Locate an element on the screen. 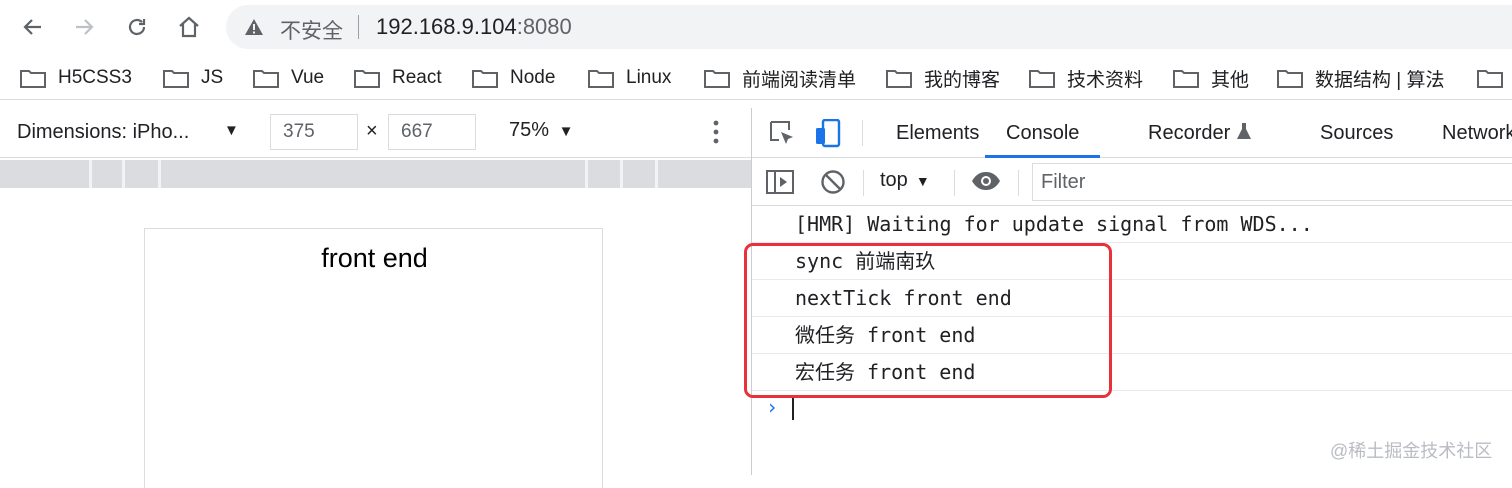  bookmark-blog: 我的博客 is located at coordinates (943, 78).